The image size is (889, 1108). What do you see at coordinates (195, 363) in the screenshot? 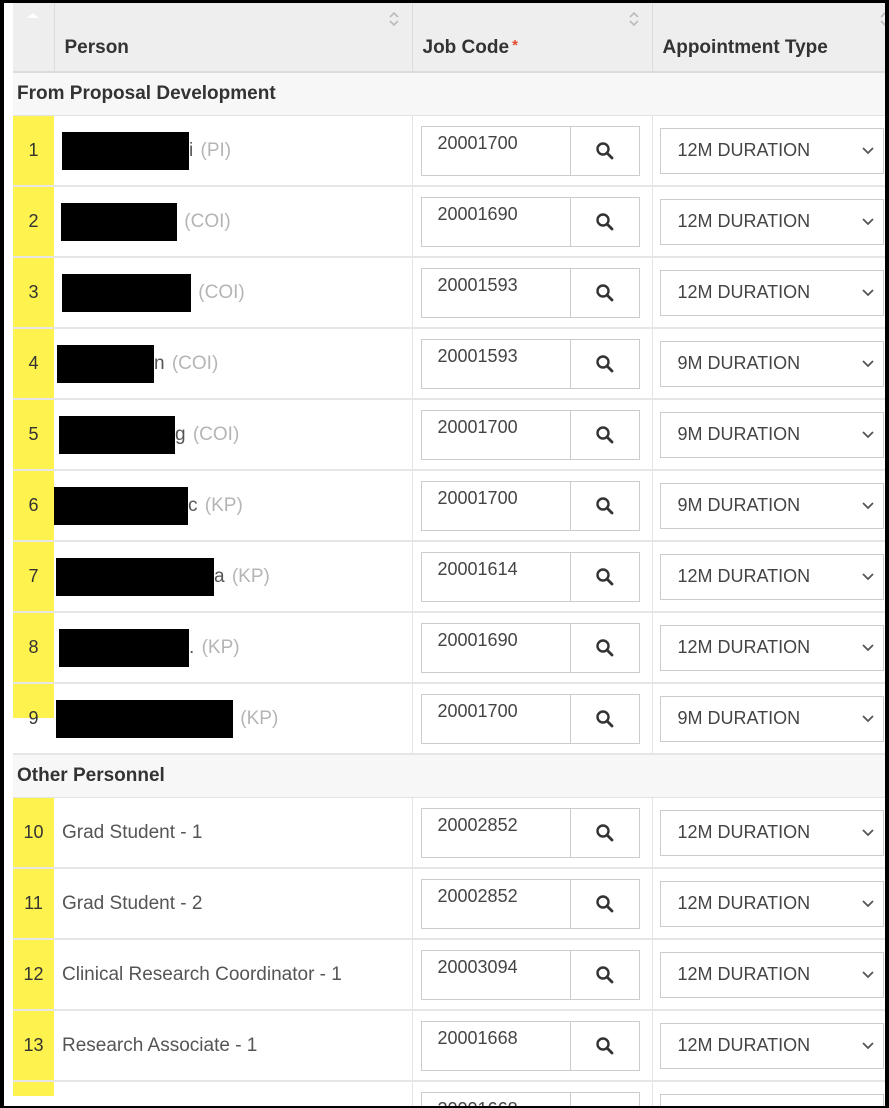
I see `person-role: (COI)` at bounding box center [195, 363].